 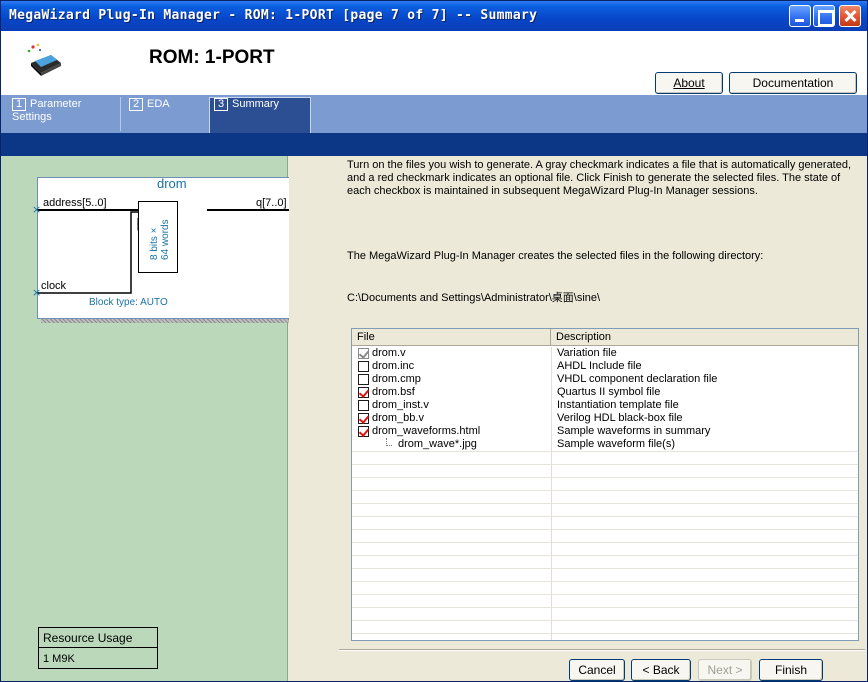 I want to click on page-title: ROM: 1-PORT, so click(x=212, y=57).